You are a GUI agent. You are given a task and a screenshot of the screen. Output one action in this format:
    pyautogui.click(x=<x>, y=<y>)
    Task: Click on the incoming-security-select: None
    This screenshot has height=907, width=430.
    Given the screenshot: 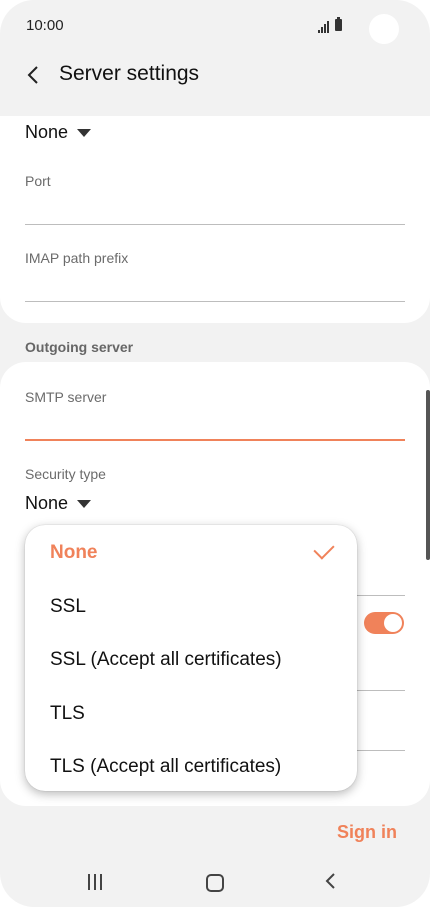 What is the action you would take?
    pyautogui.click(x=58, y=132)
    